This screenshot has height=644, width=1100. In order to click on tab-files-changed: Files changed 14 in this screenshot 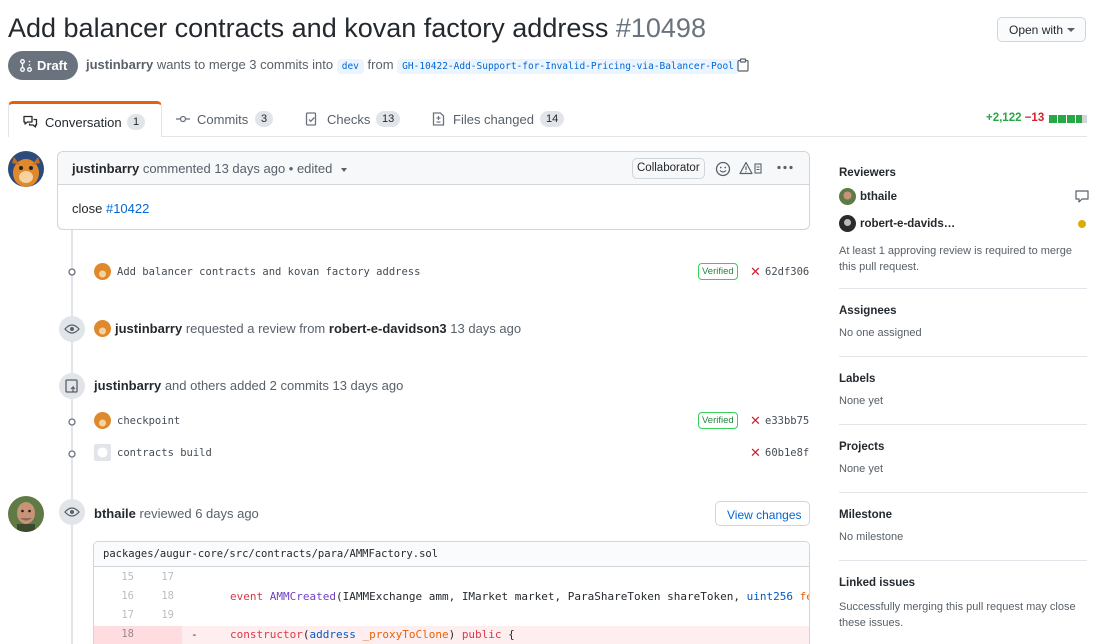, I will do `click(502, 119)`.